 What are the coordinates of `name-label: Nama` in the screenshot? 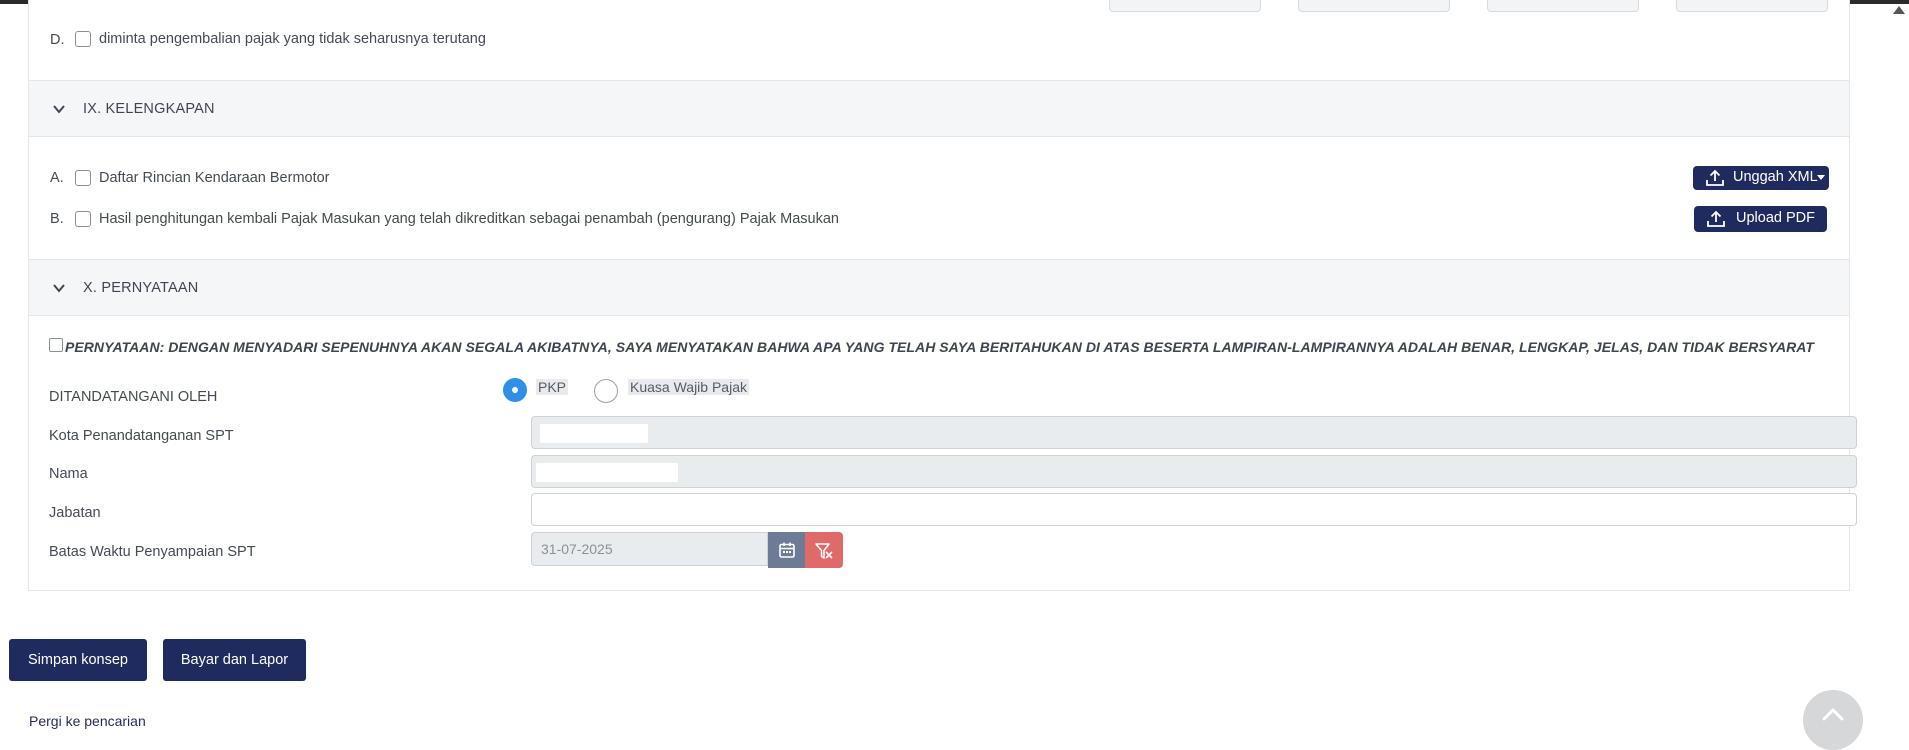 It's located at (68, 474).